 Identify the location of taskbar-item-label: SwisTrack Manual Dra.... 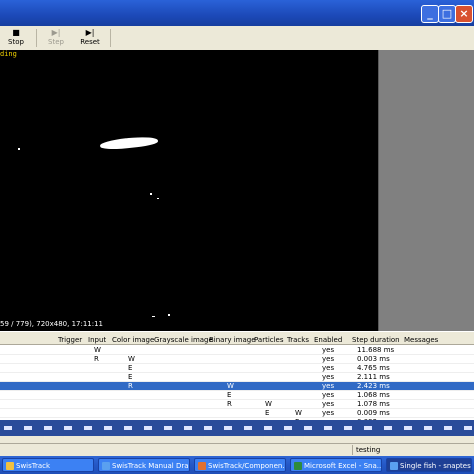
(151, 466).